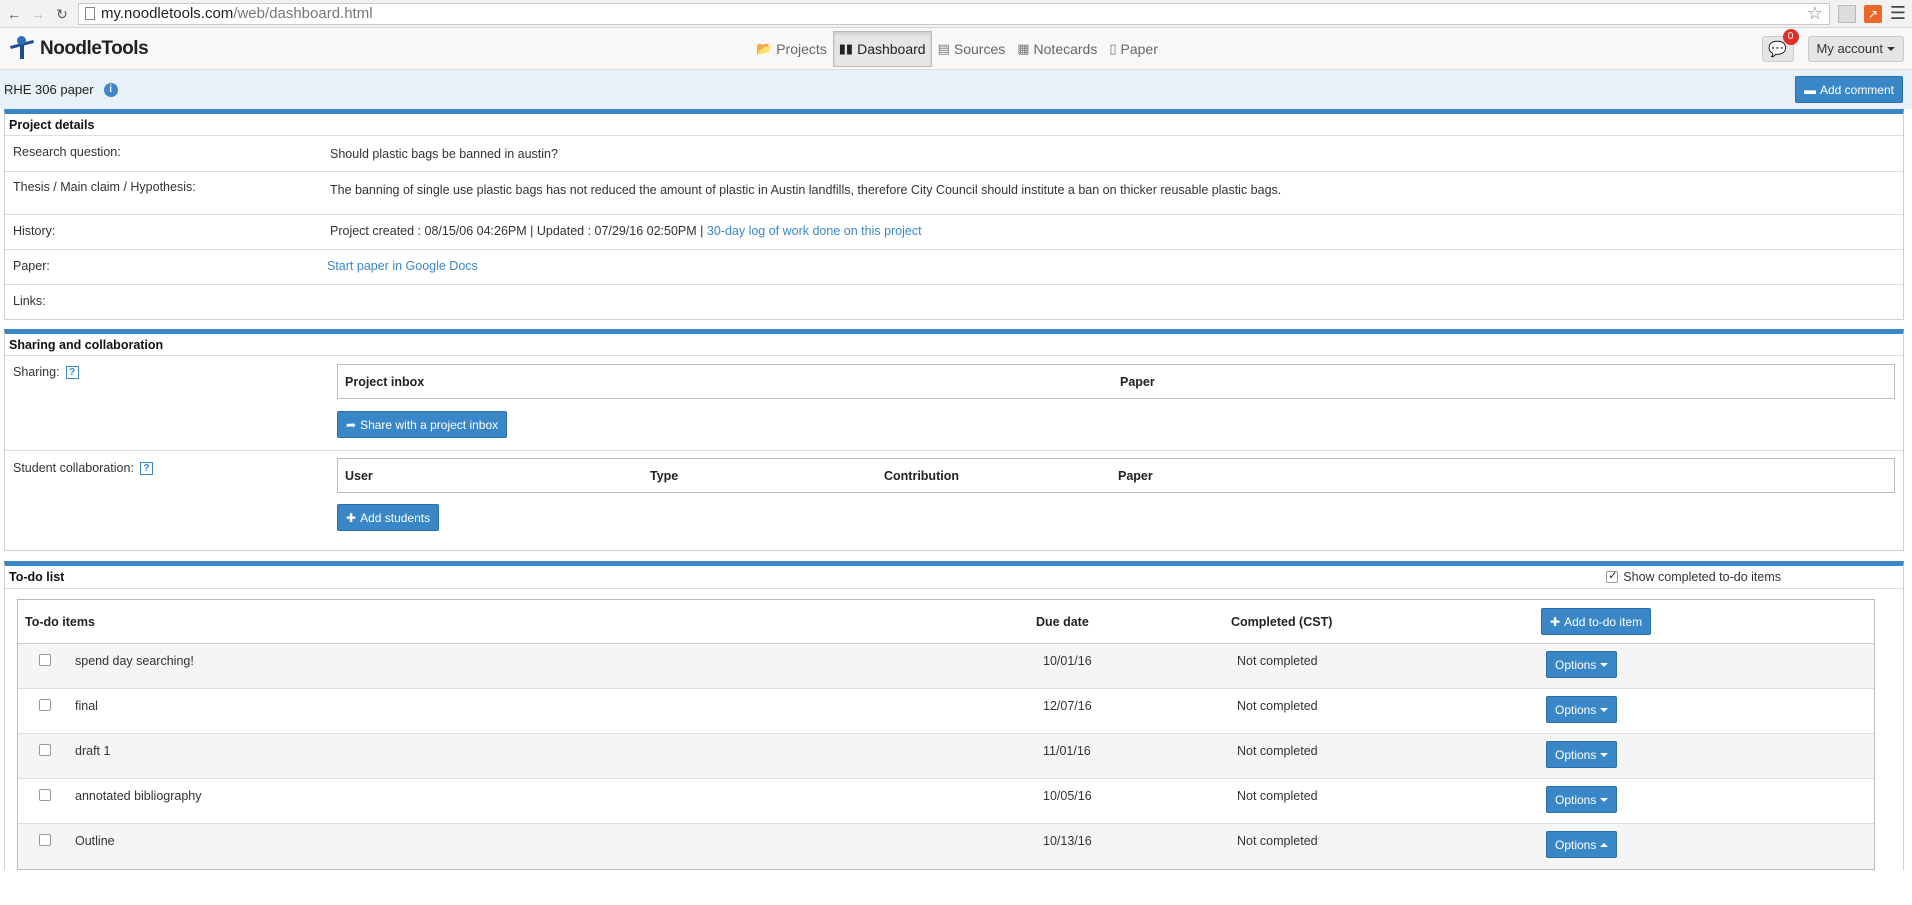  Describe the element at coordinates (73, 468) in the screenshot. I see `collab-label: Student collaboration:` at that location.